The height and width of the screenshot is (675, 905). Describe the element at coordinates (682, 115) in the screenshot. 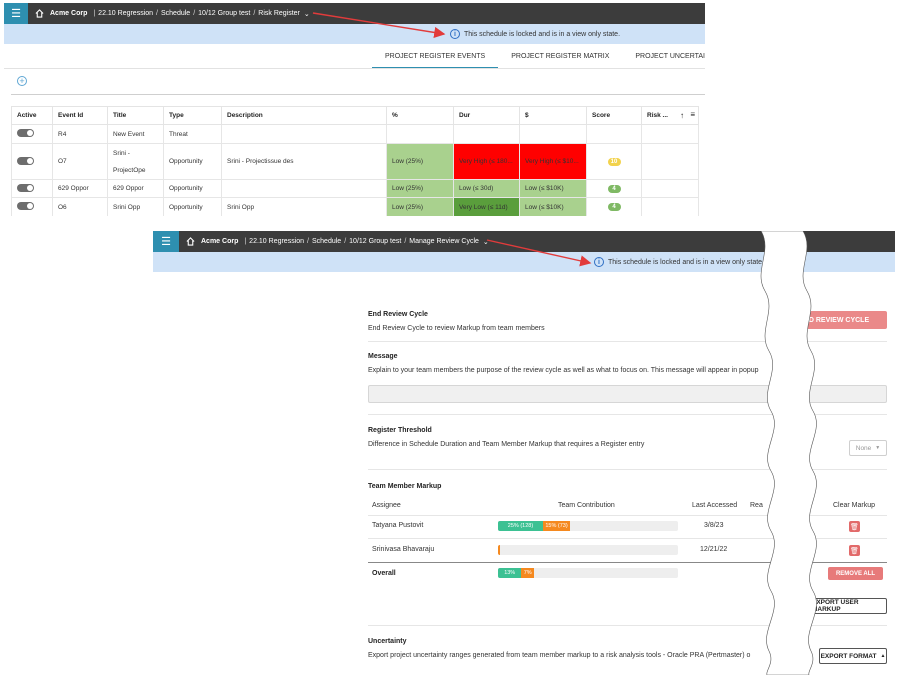

I see `sort-up-icon: ↑` at that location.